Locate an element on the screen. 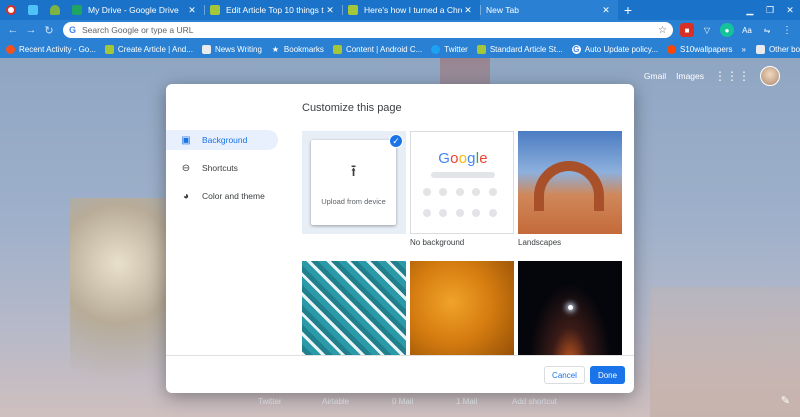 The image size is (800, 417). shortcut-tile: 1 Mail is located at coordinates (466, 401).